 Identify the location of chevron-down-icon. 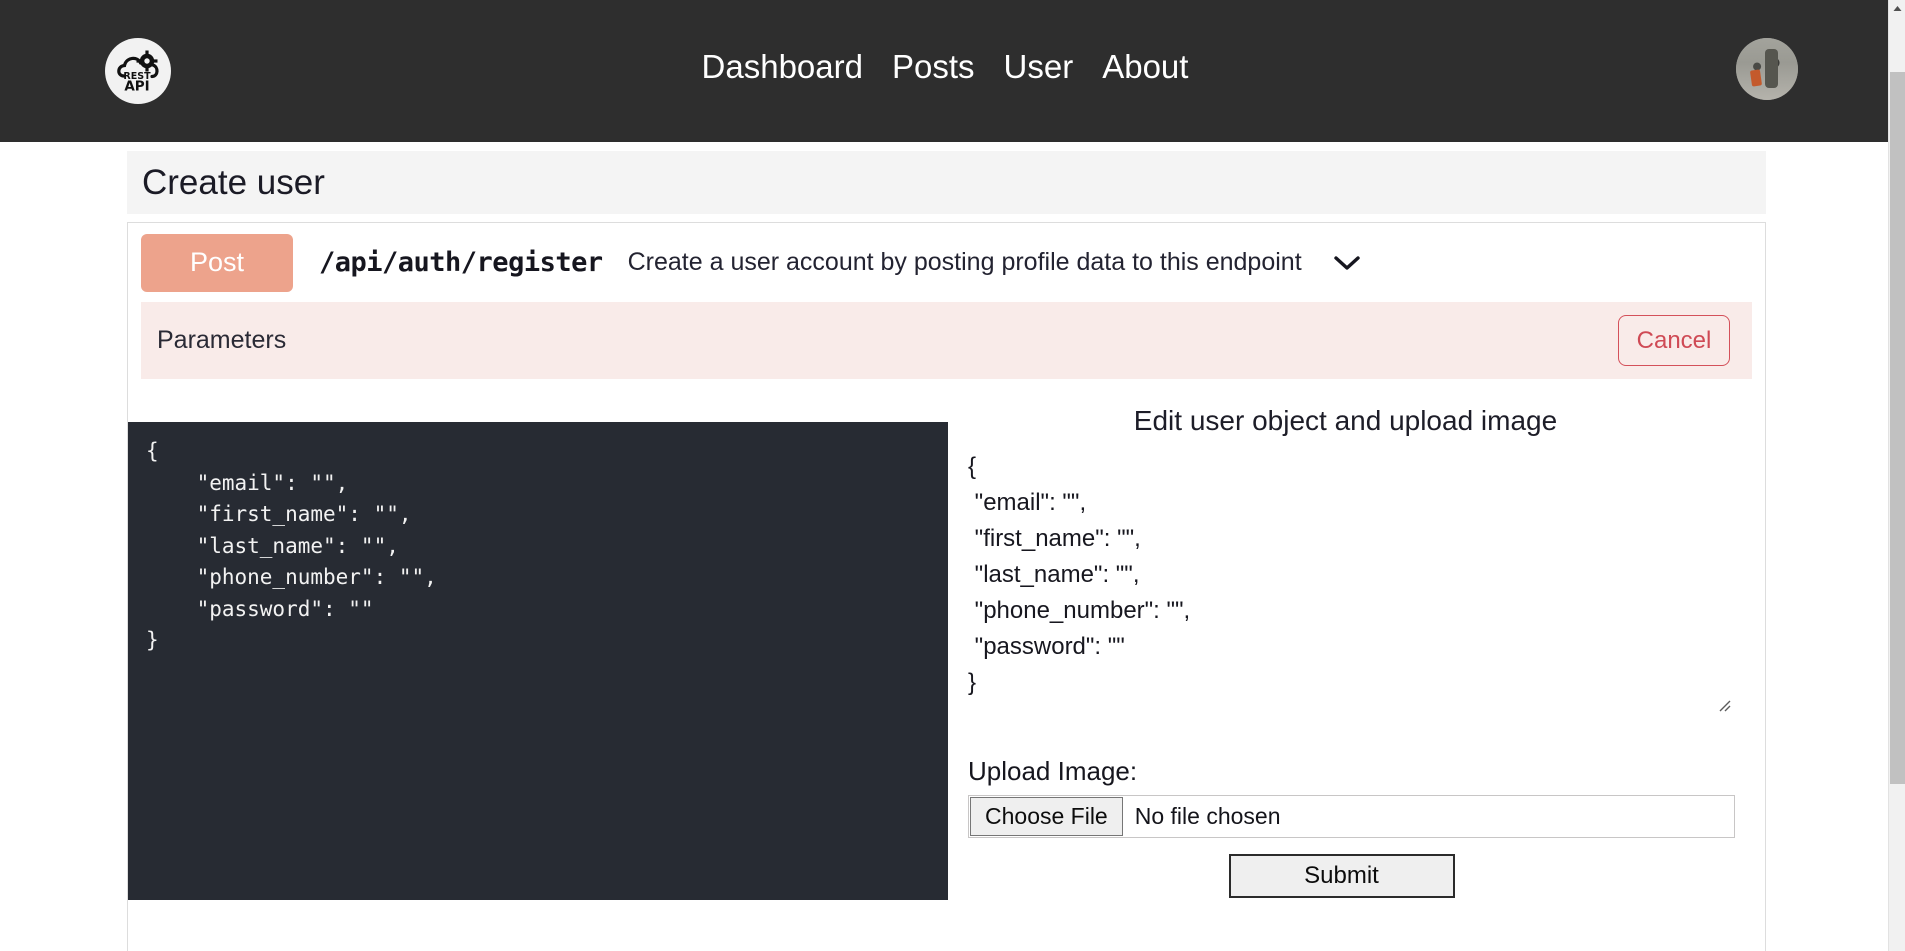
(1347, 263).